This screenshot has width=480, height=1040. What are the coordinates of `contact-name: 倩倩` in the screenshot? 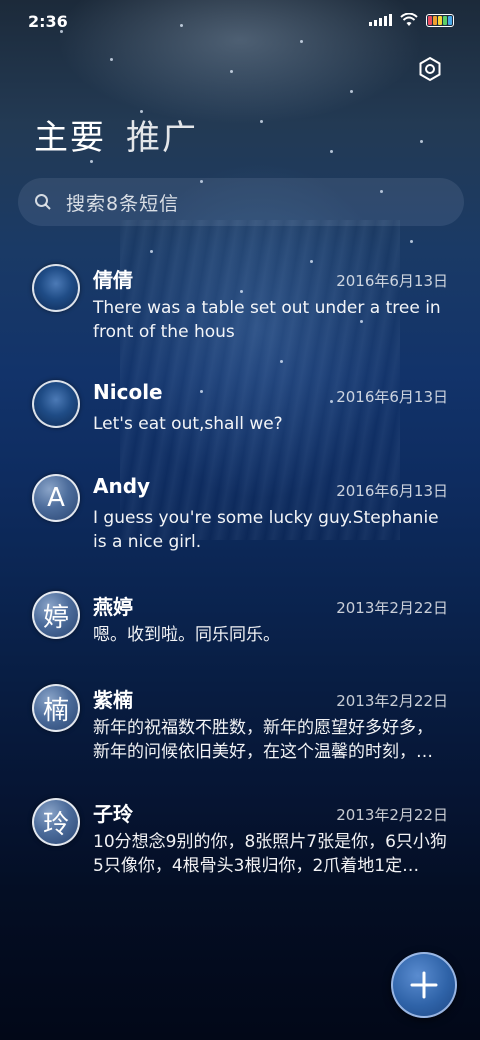 It's located at (113, 280).